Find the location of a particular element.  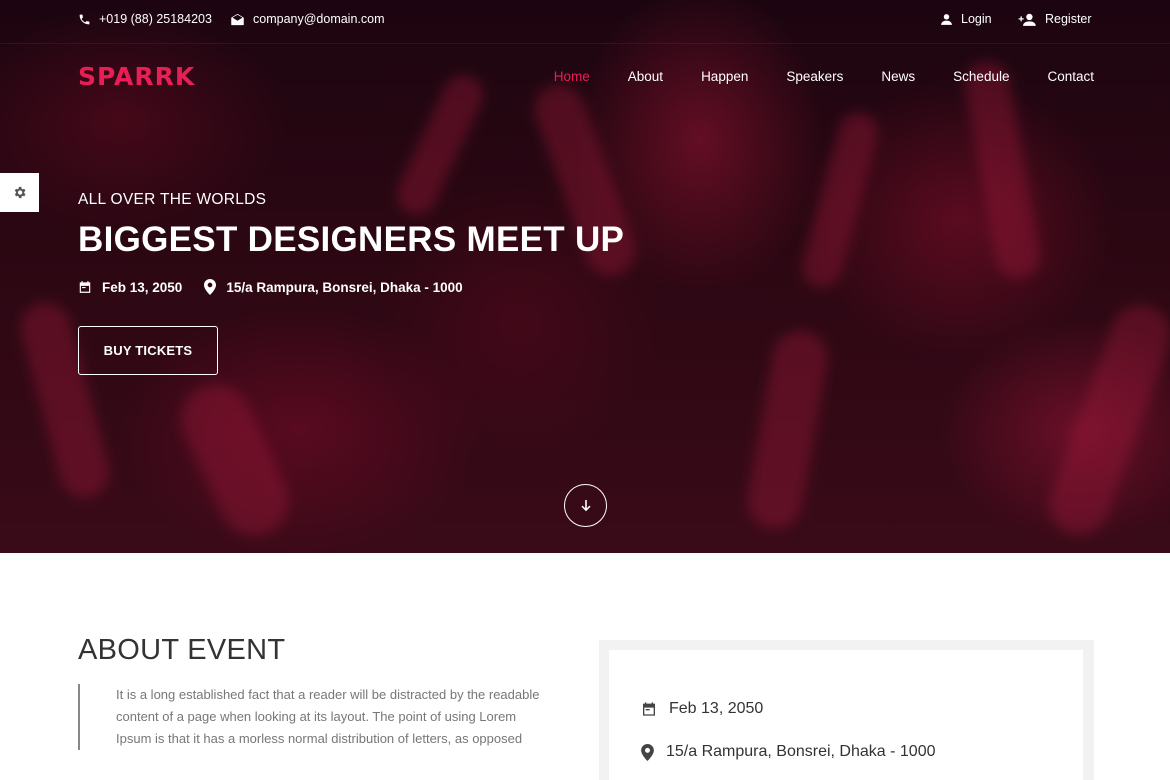

nav-item-news: News is located at coordinates (898, 76).